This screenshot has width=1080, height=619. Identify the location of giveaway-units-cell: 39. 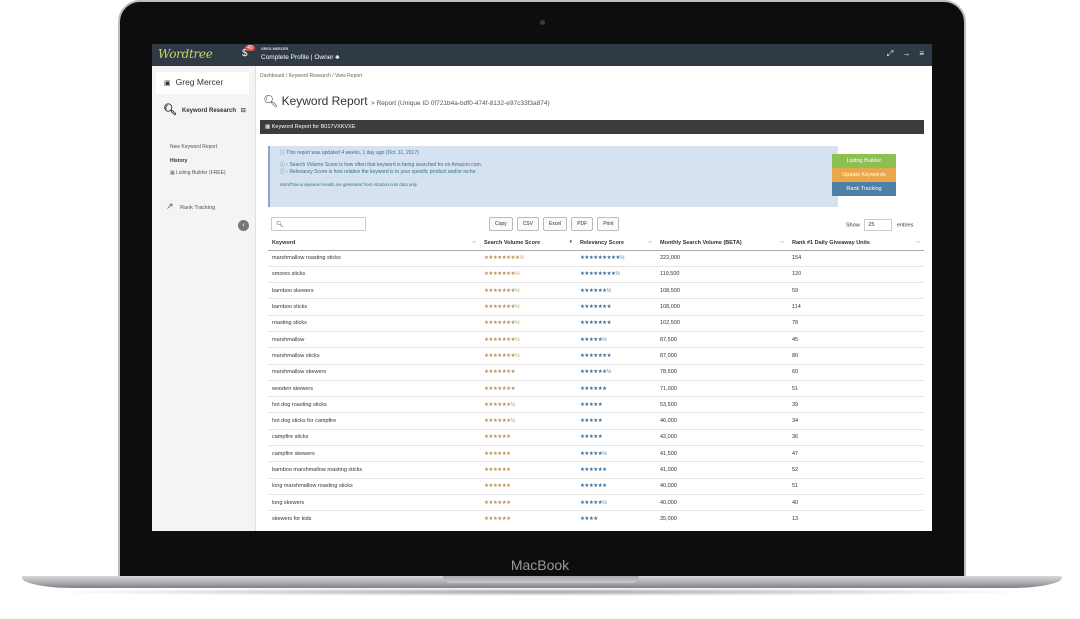
(856, 404).